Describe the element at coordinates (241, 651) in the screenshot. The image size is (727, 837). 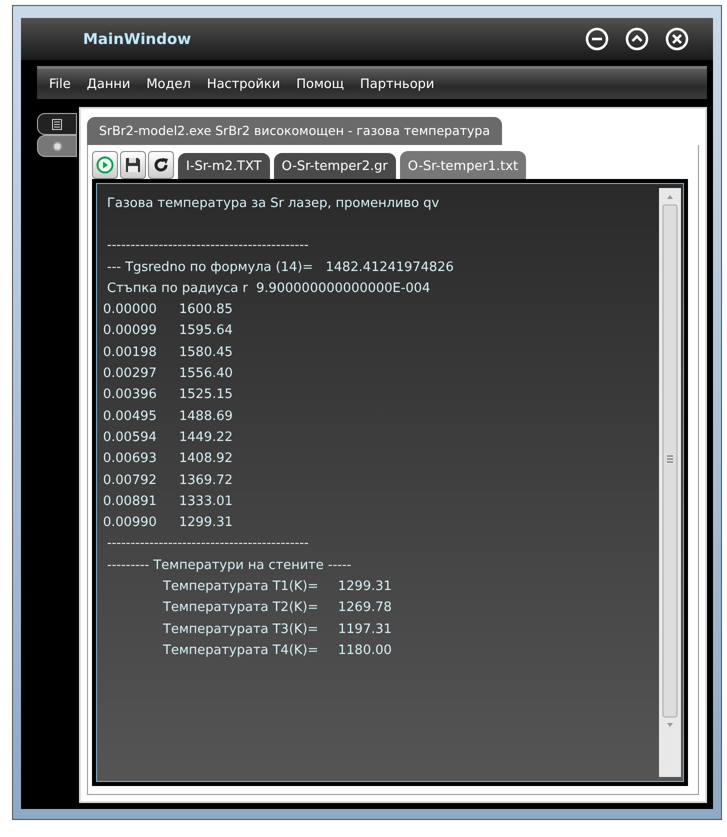
I see `result-label: Температурата T4(K)=` at that location.